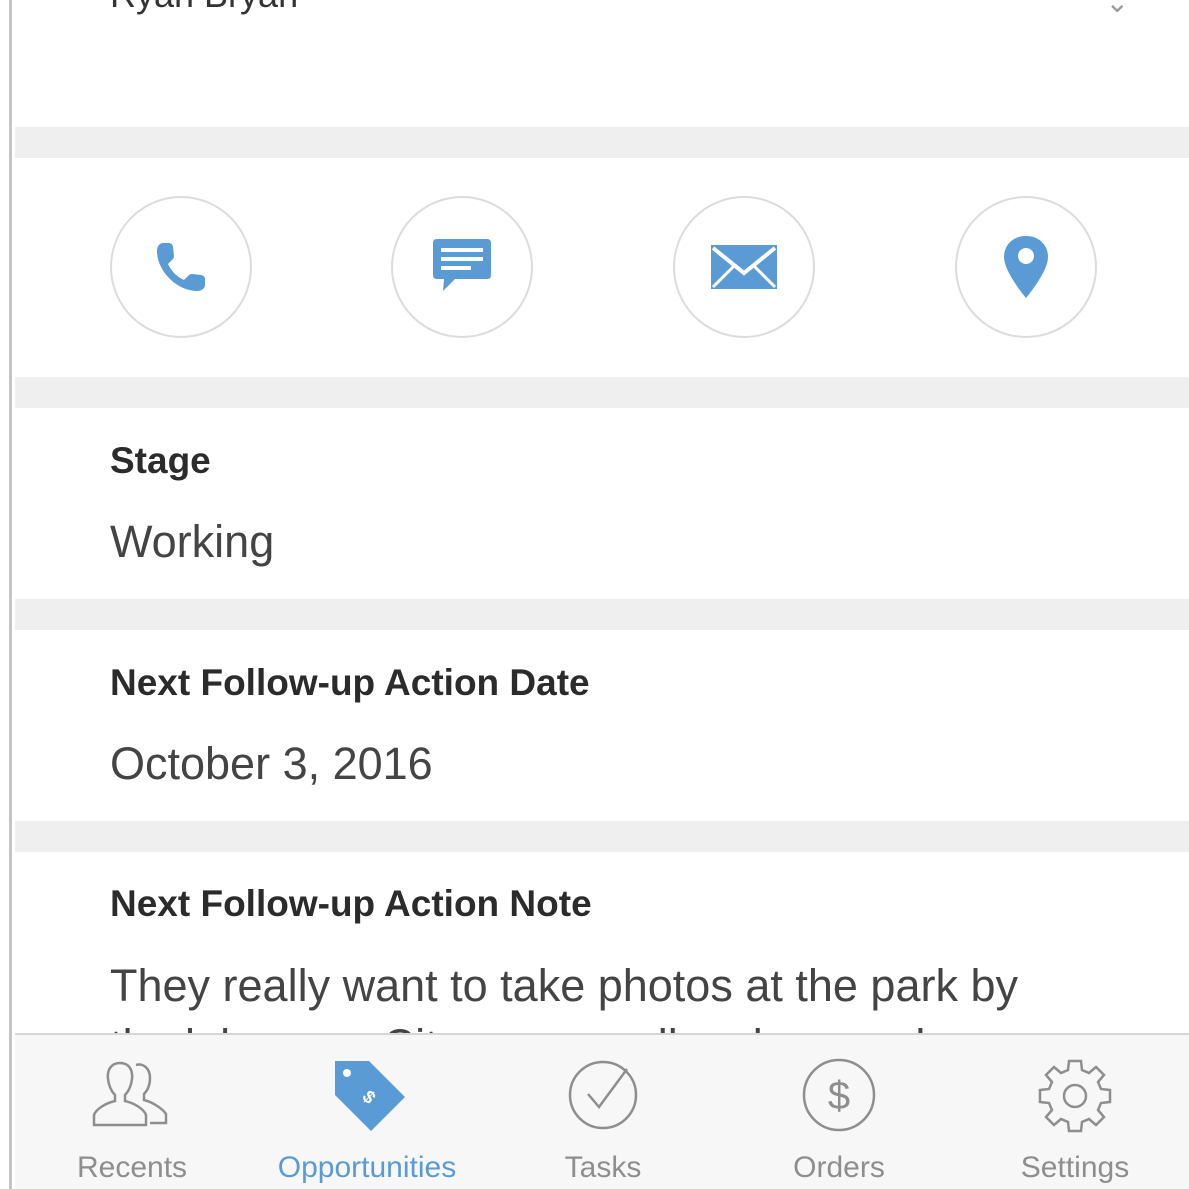  I want to click on next-date-value: October 3, 2016, so click(271, 763).